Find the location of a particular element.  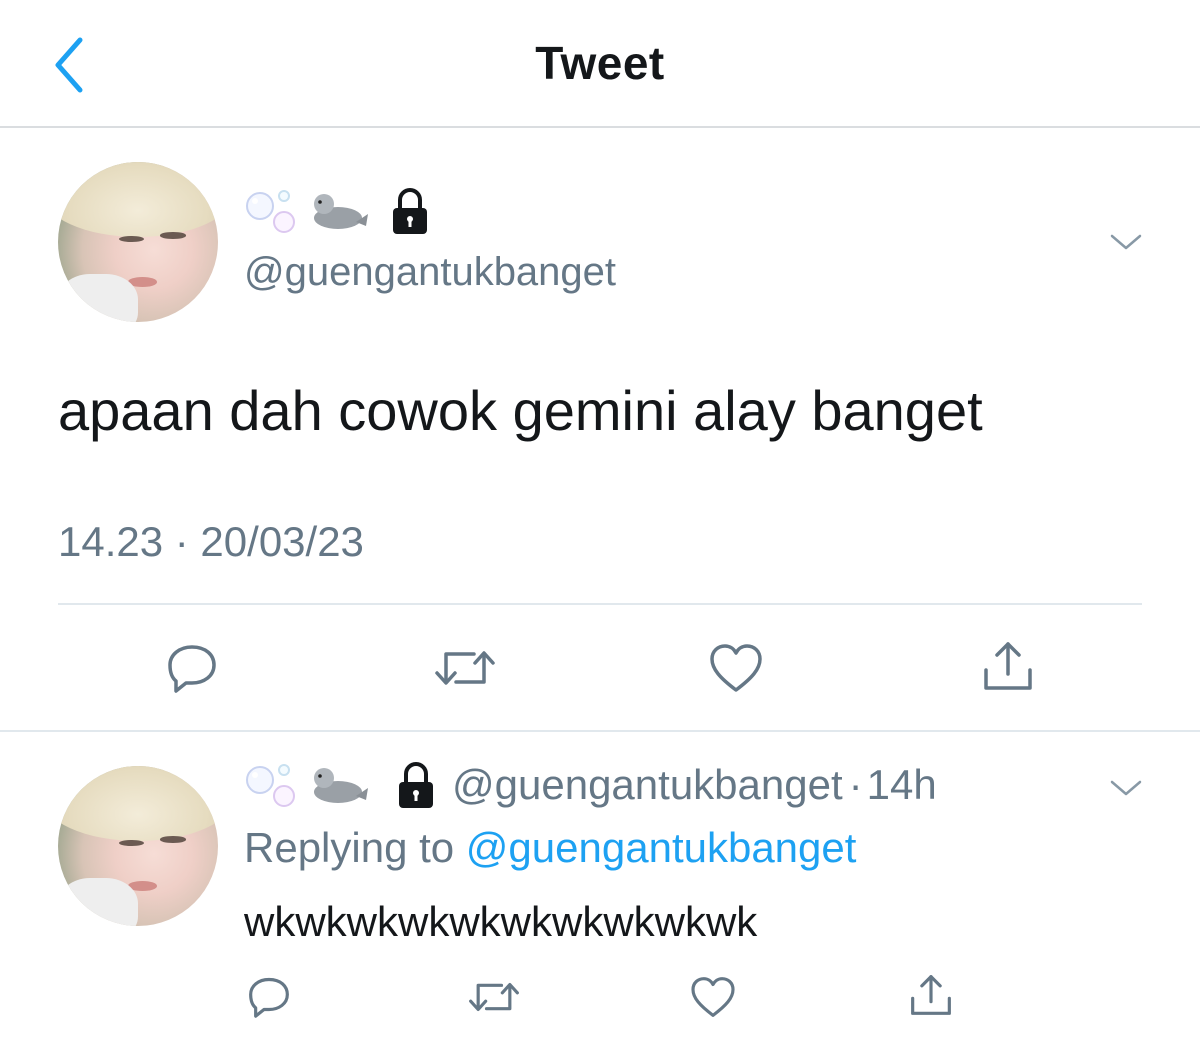

time-ago: 14h is located at coordinates (901, 784).